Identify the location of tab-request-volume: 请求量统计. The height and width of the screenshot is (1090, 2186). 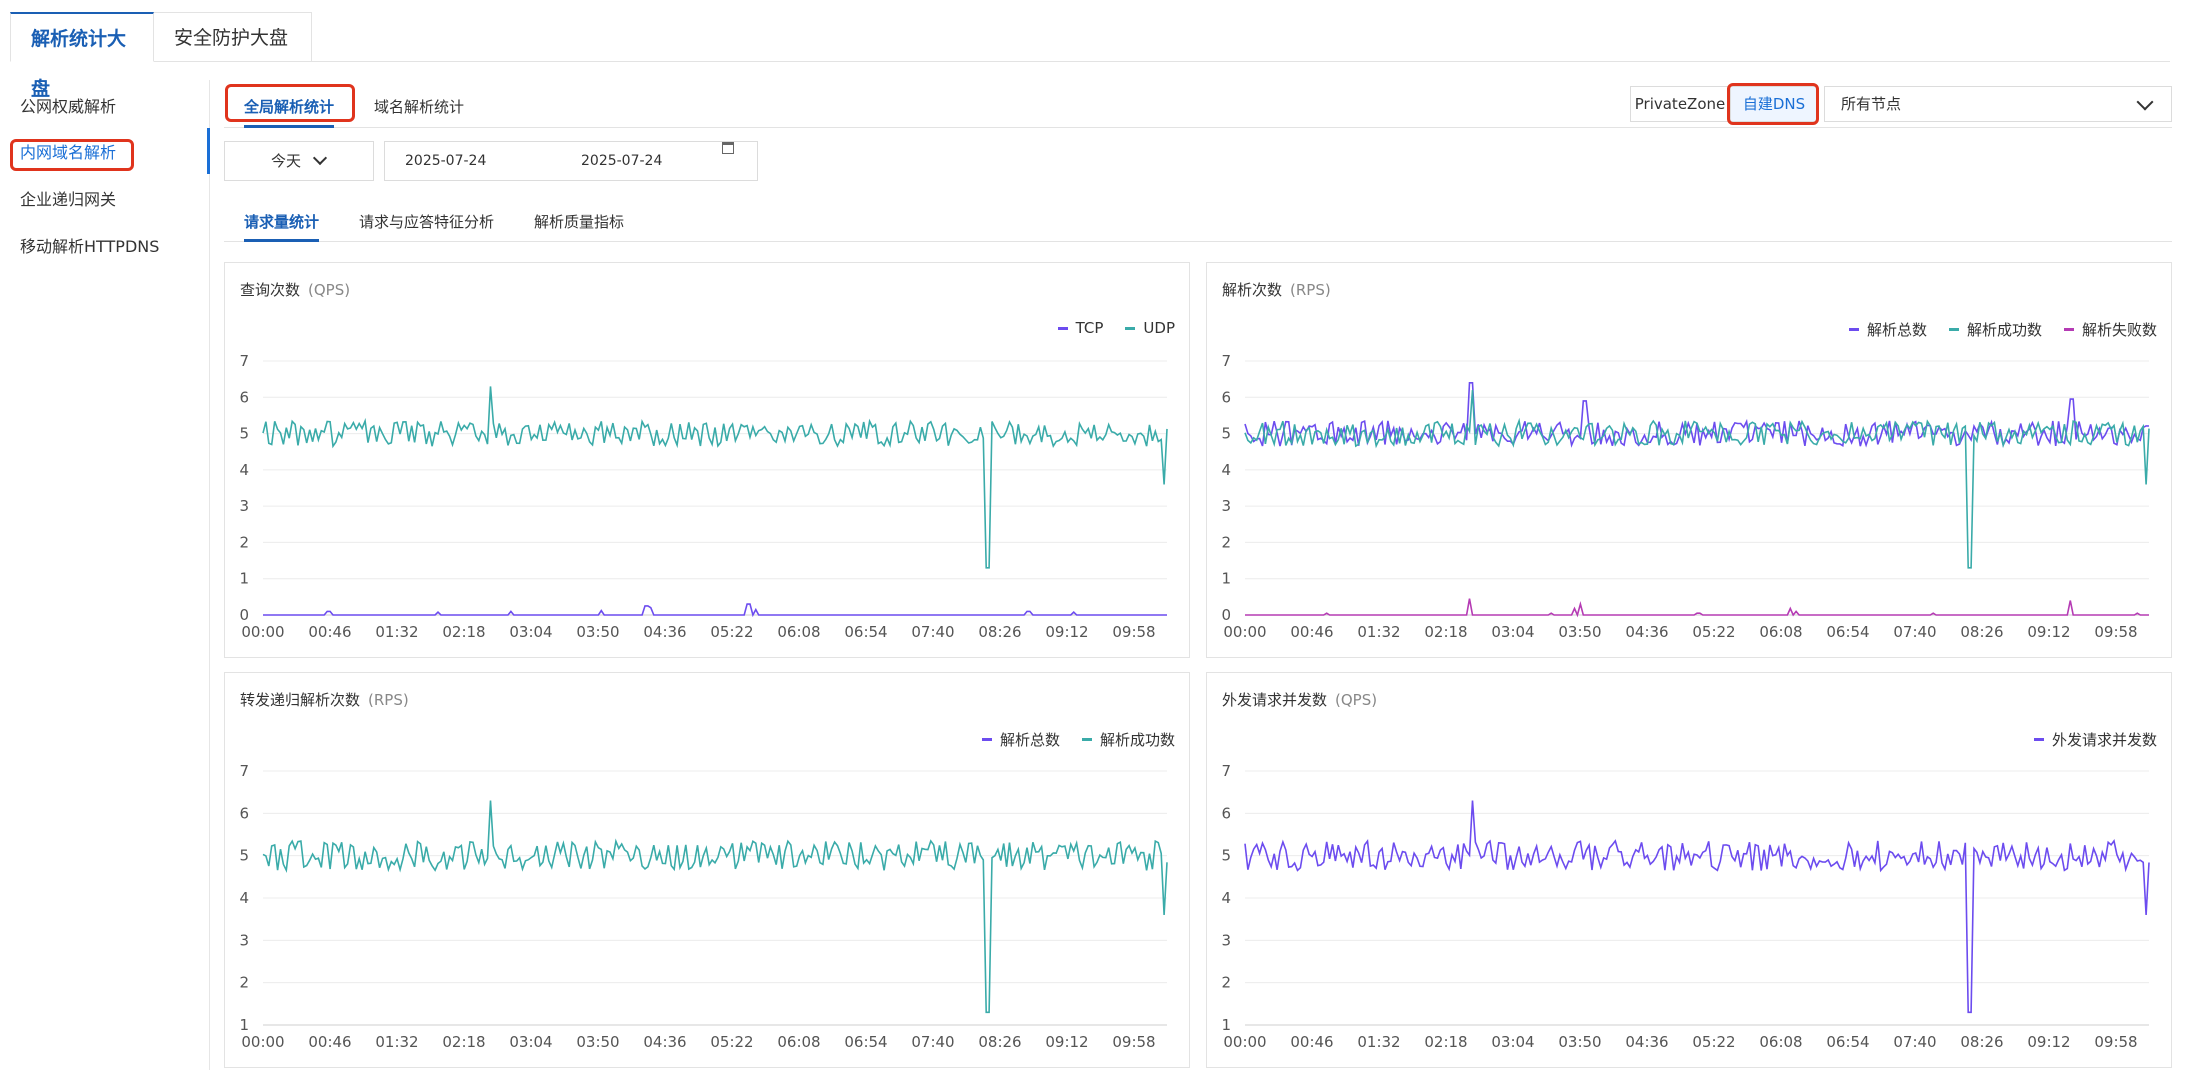
(282, 223).